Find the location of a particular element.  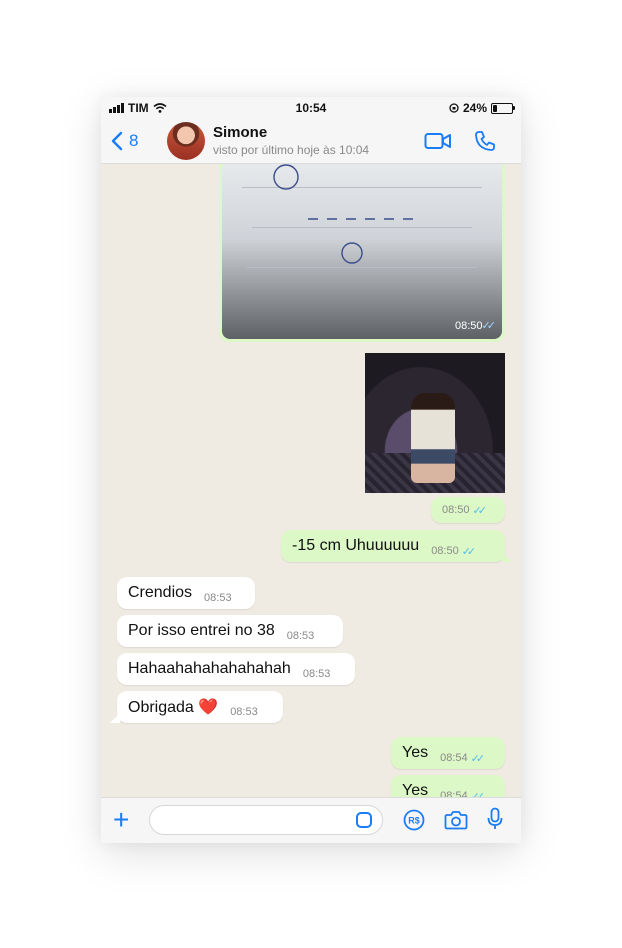

message-text: Crendios is located at coordinates (160, 592).